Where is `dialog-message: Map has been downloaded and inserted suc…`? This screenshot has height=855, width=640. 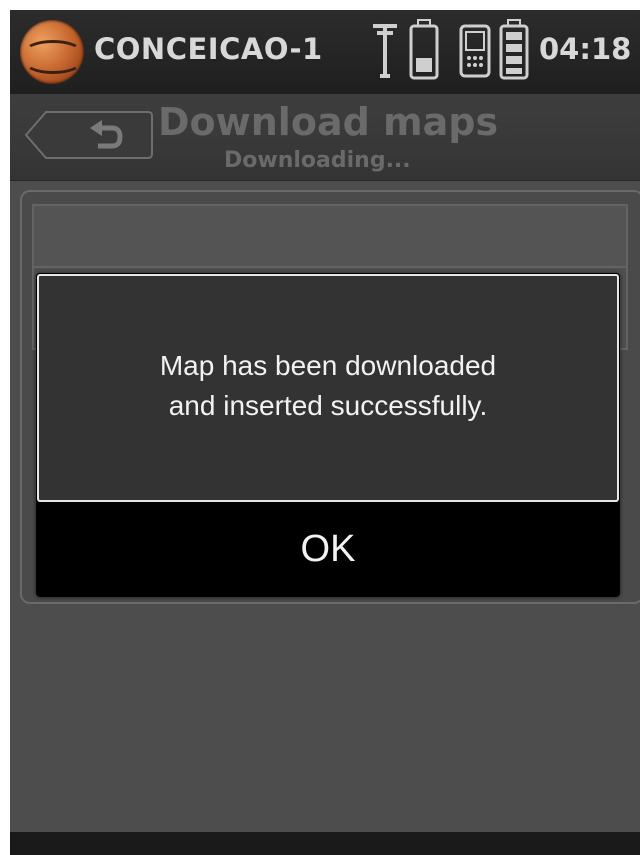 dialog-message: Map has been downloaded and inserted suc… is located at coordinates (328, 385).